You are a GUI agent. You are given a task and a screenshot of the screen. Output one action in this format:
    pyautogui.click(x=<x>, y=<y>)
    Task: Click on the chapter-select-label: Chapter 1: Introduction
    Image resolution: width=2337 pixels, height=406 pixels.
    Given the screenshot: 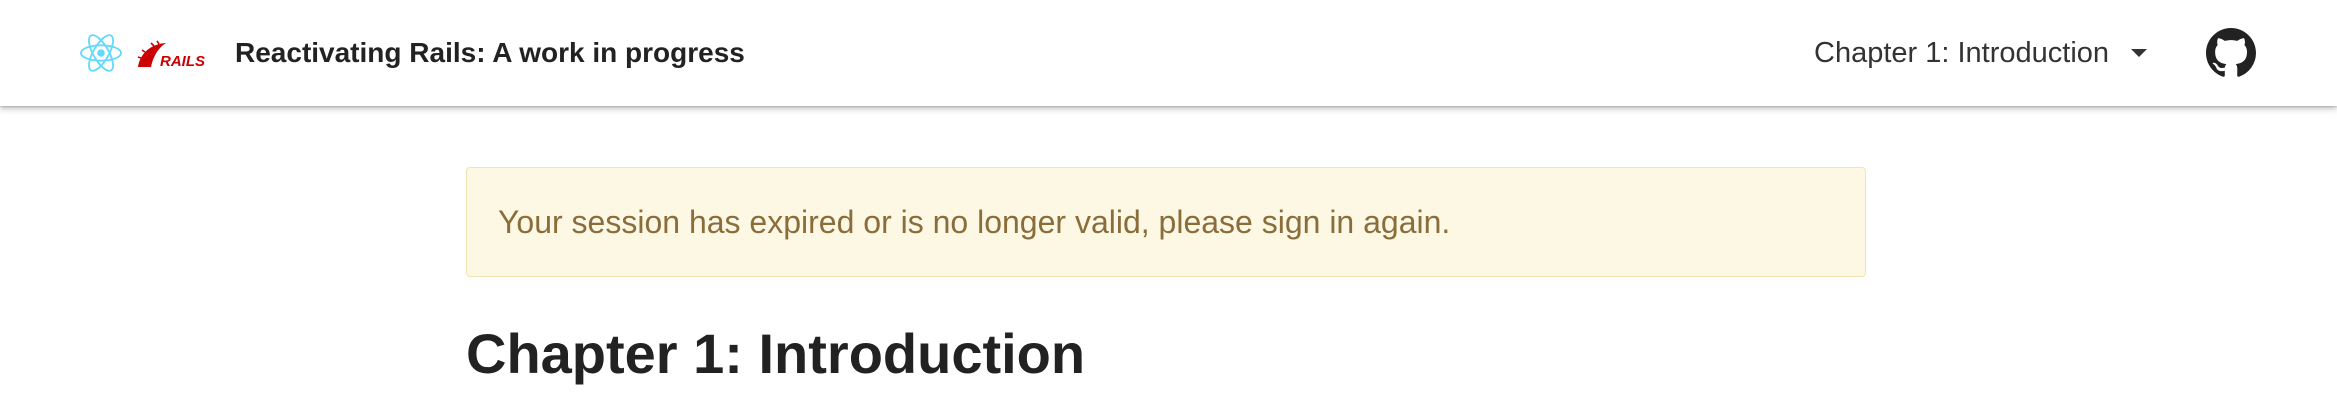 What is the action you would take?
    pyautogui.click(x=1962, y=53)
    